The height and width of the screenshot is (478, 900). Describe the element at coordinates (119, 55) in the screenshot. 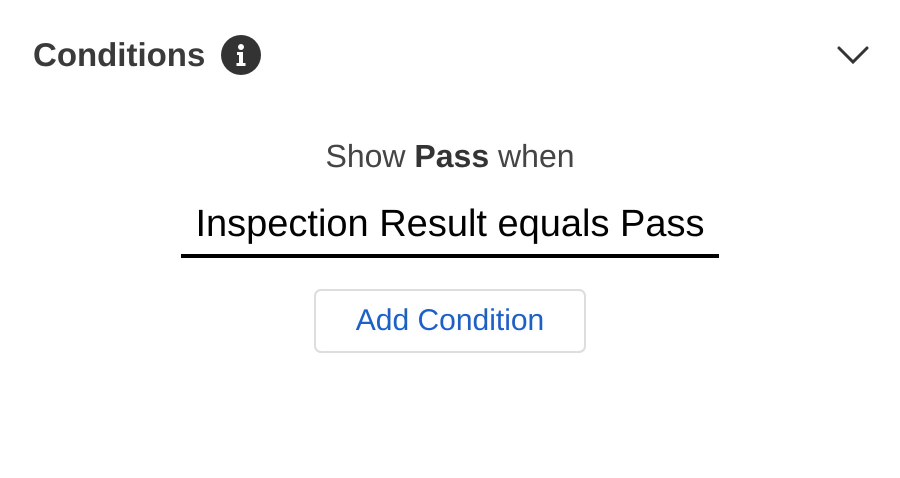

I see `section-title: Conditions` at that location.